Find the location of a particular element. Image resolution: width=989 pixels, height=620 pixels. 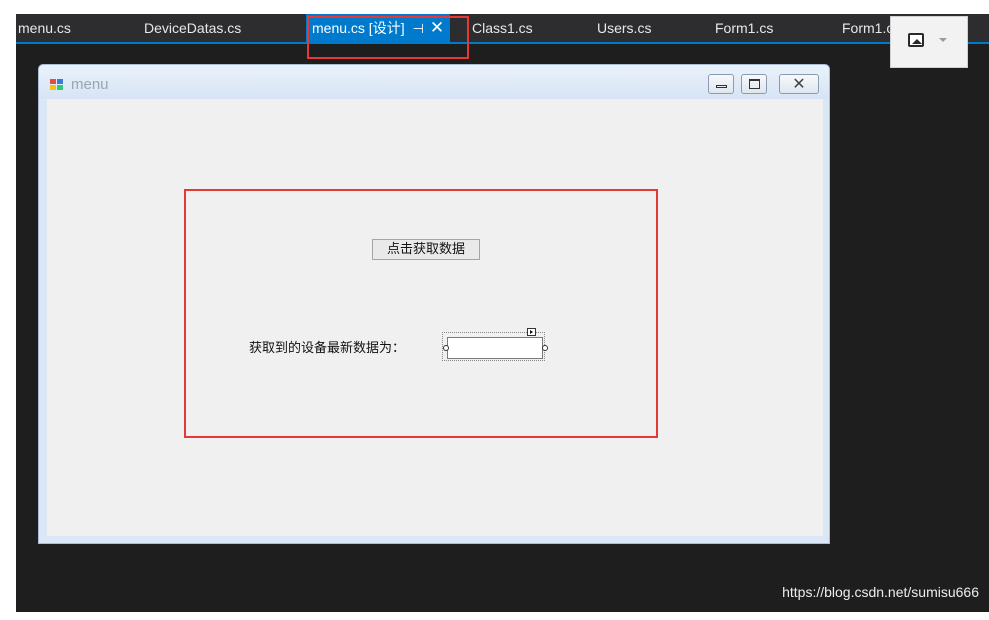

tab-label: menu.cs [设计] is located at coordinates (358, 28).